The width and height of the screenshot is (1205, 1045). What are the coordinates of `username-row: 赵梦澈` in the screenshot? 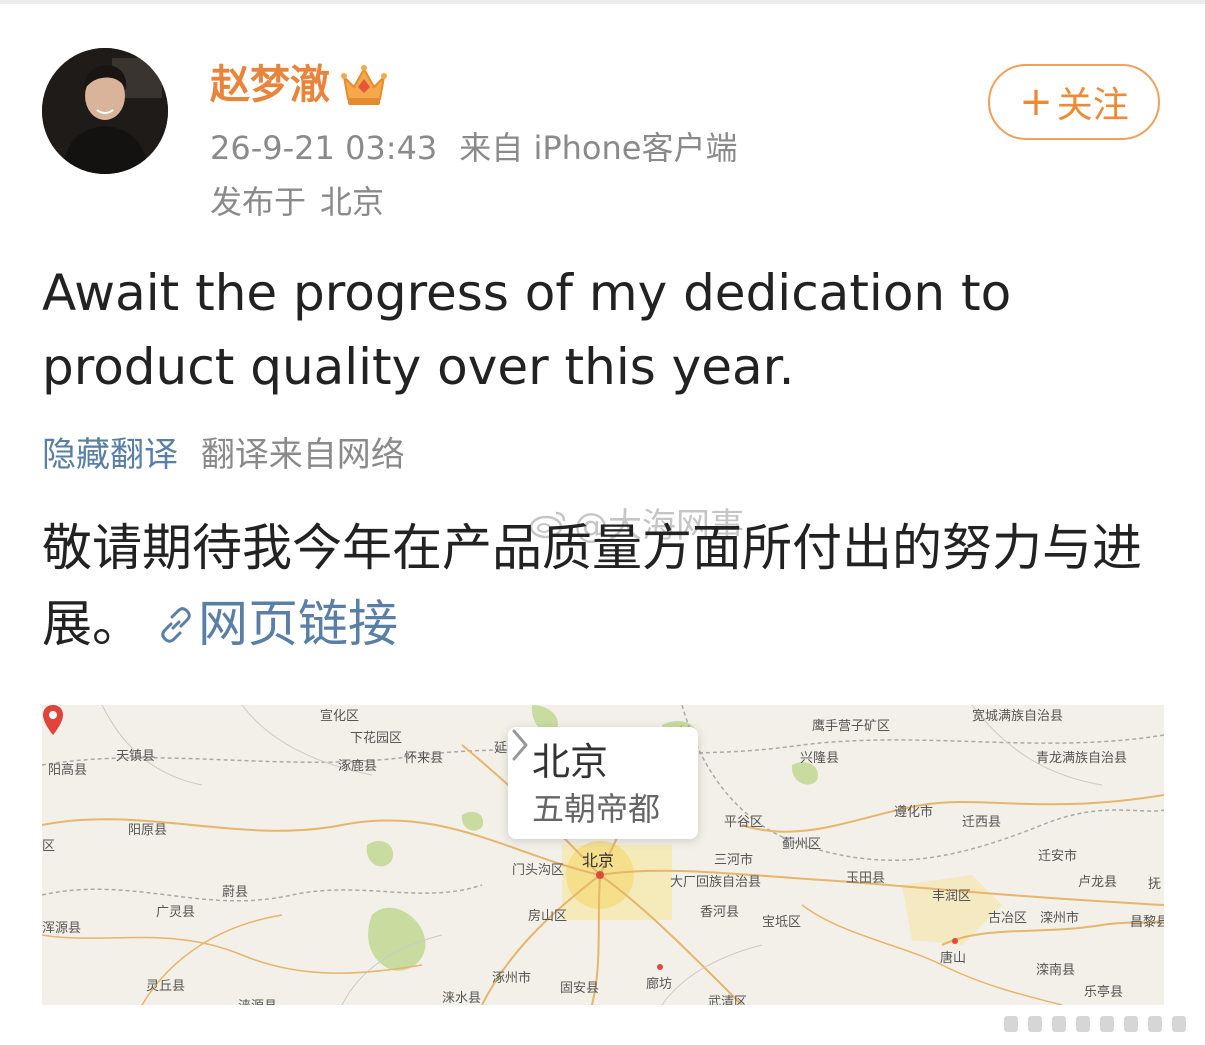 It's located at (299, 85).